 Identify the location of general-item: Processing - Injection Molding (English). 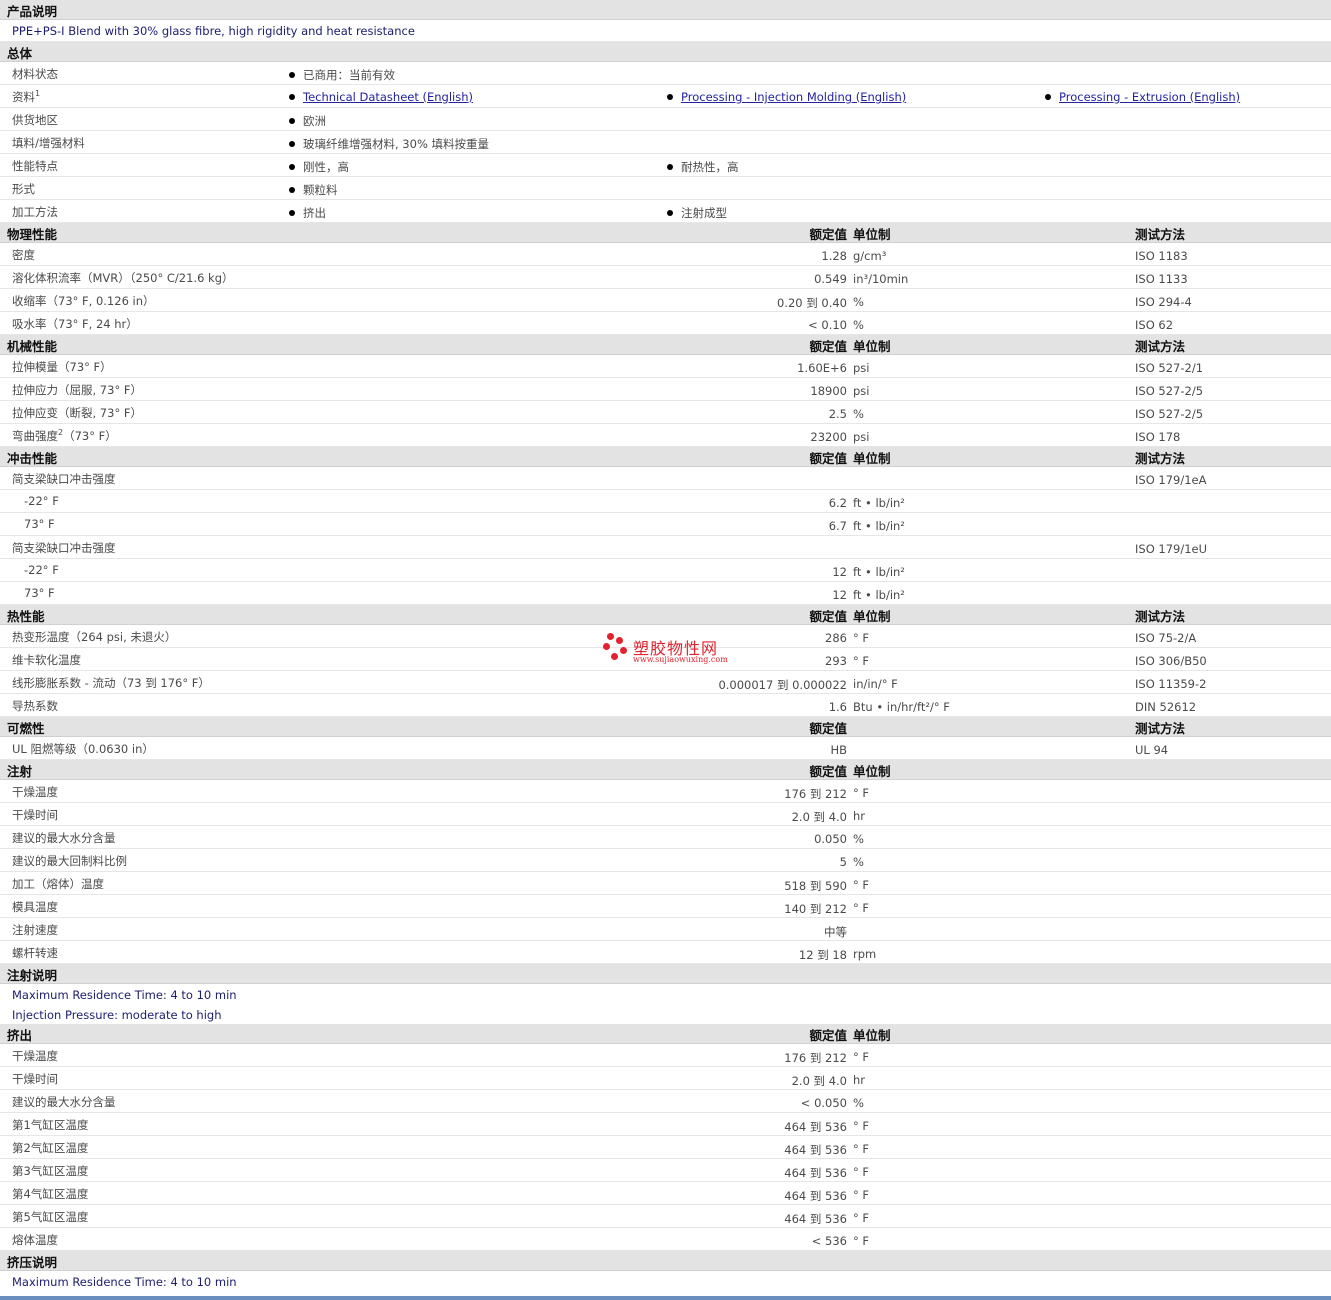
(786, 97).